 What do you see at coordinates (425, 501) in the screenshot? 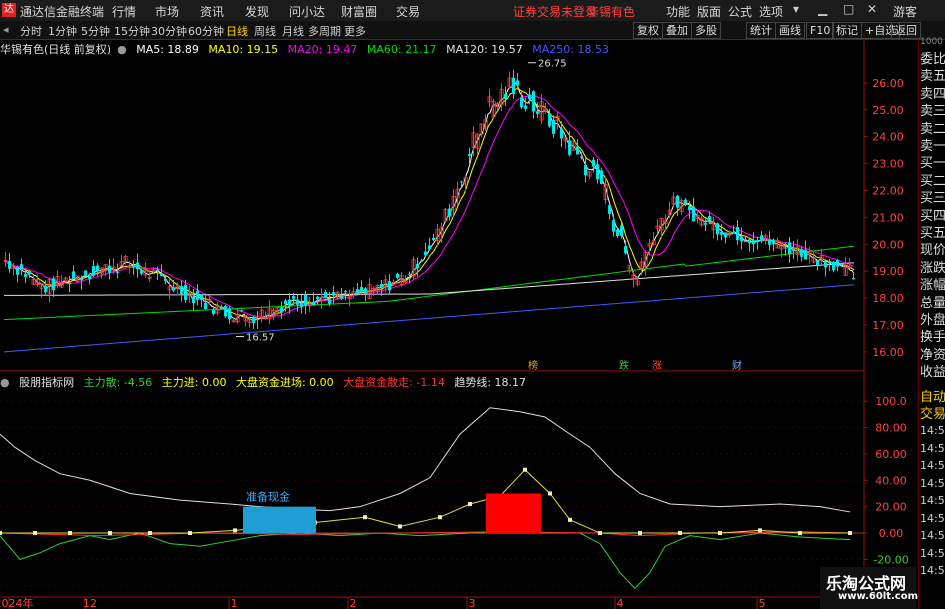
I see `trend-strength-line` at bounding box center [425, 501].